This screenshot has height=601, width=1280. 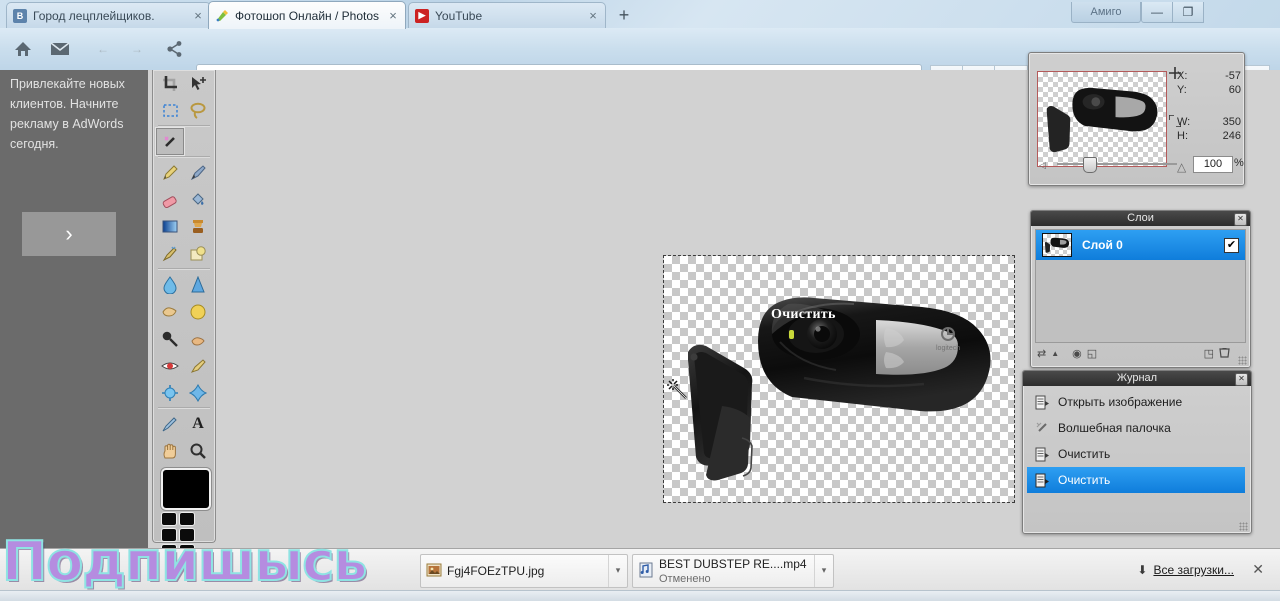 What do you see at coordinates (170, 284) in the screenshot?
I see `blur-tool` at bounding box center [170, 284].